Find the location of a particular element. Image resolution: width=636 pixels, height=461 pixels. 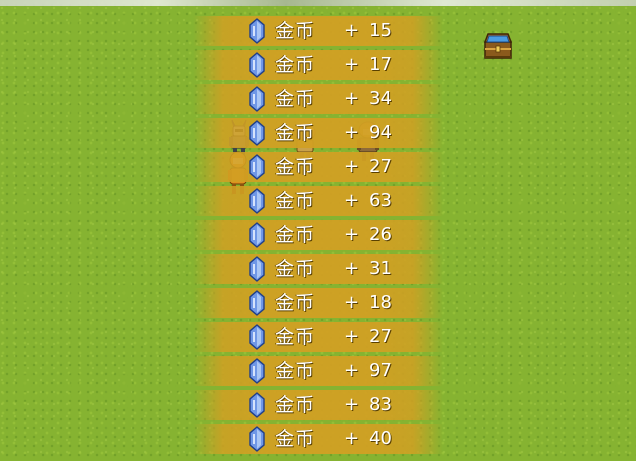

reward-amount: 63 is located at coordinates (380, 200).